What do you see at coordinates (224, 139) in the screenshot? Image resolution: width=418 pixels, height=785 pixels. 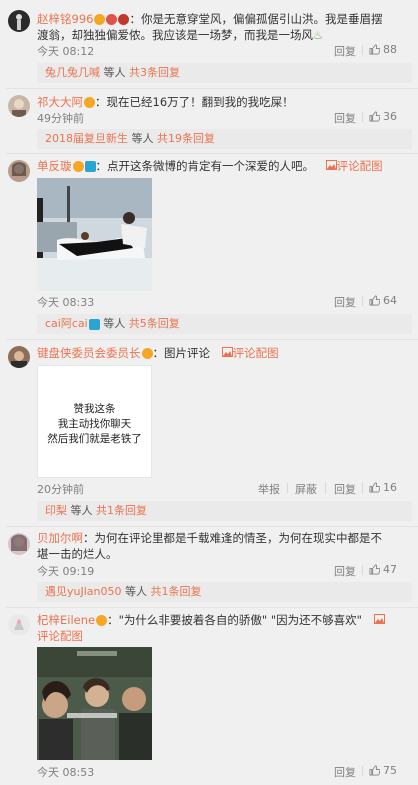 I see `sub-replies: 2018届复旦新生 等人 共19条回复` at bounding box center [224, 139].